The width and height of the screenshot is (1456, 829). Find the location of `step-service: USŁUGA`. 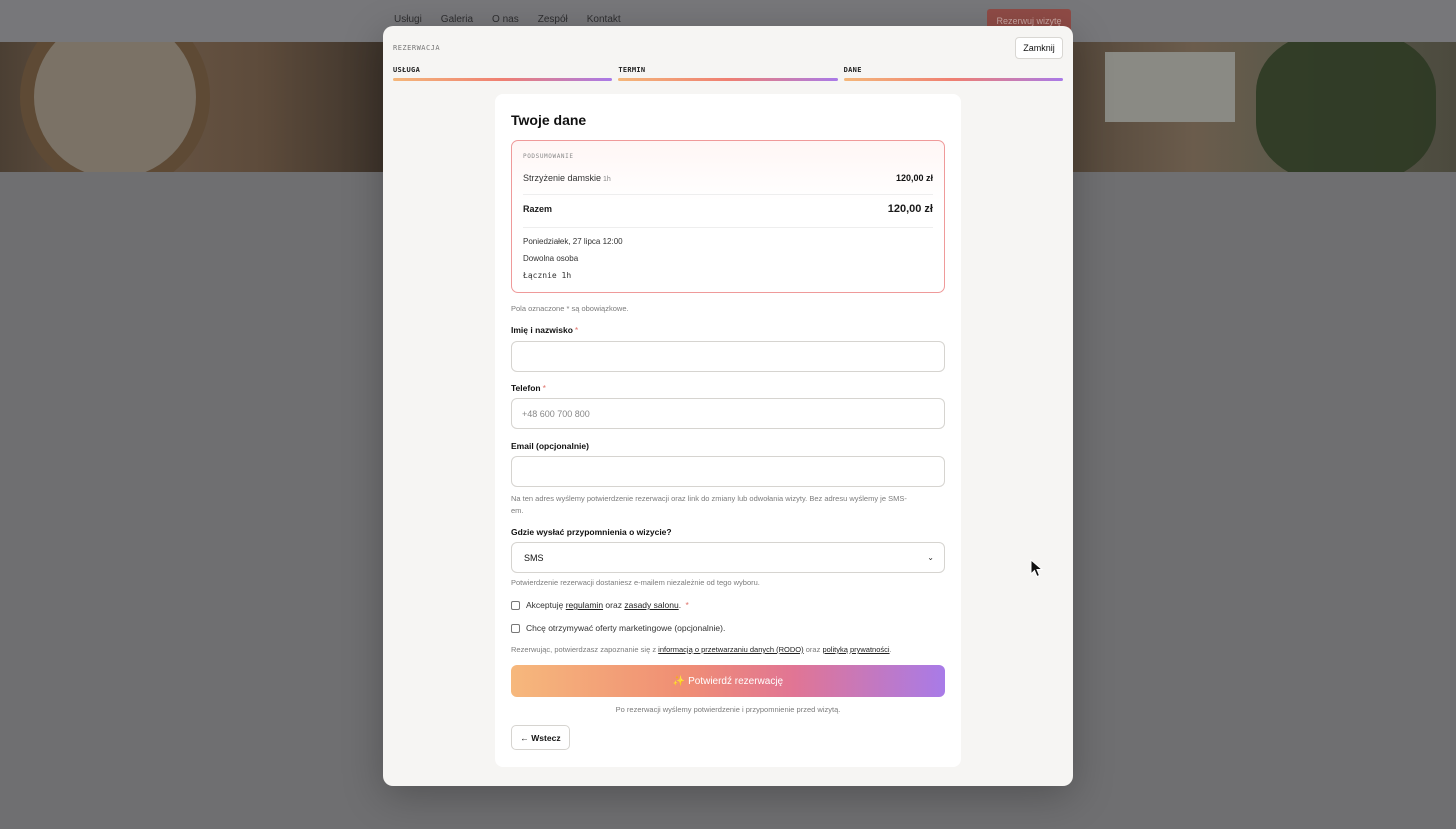

step-service: USŁUGA is located at coordinates (503, 73).